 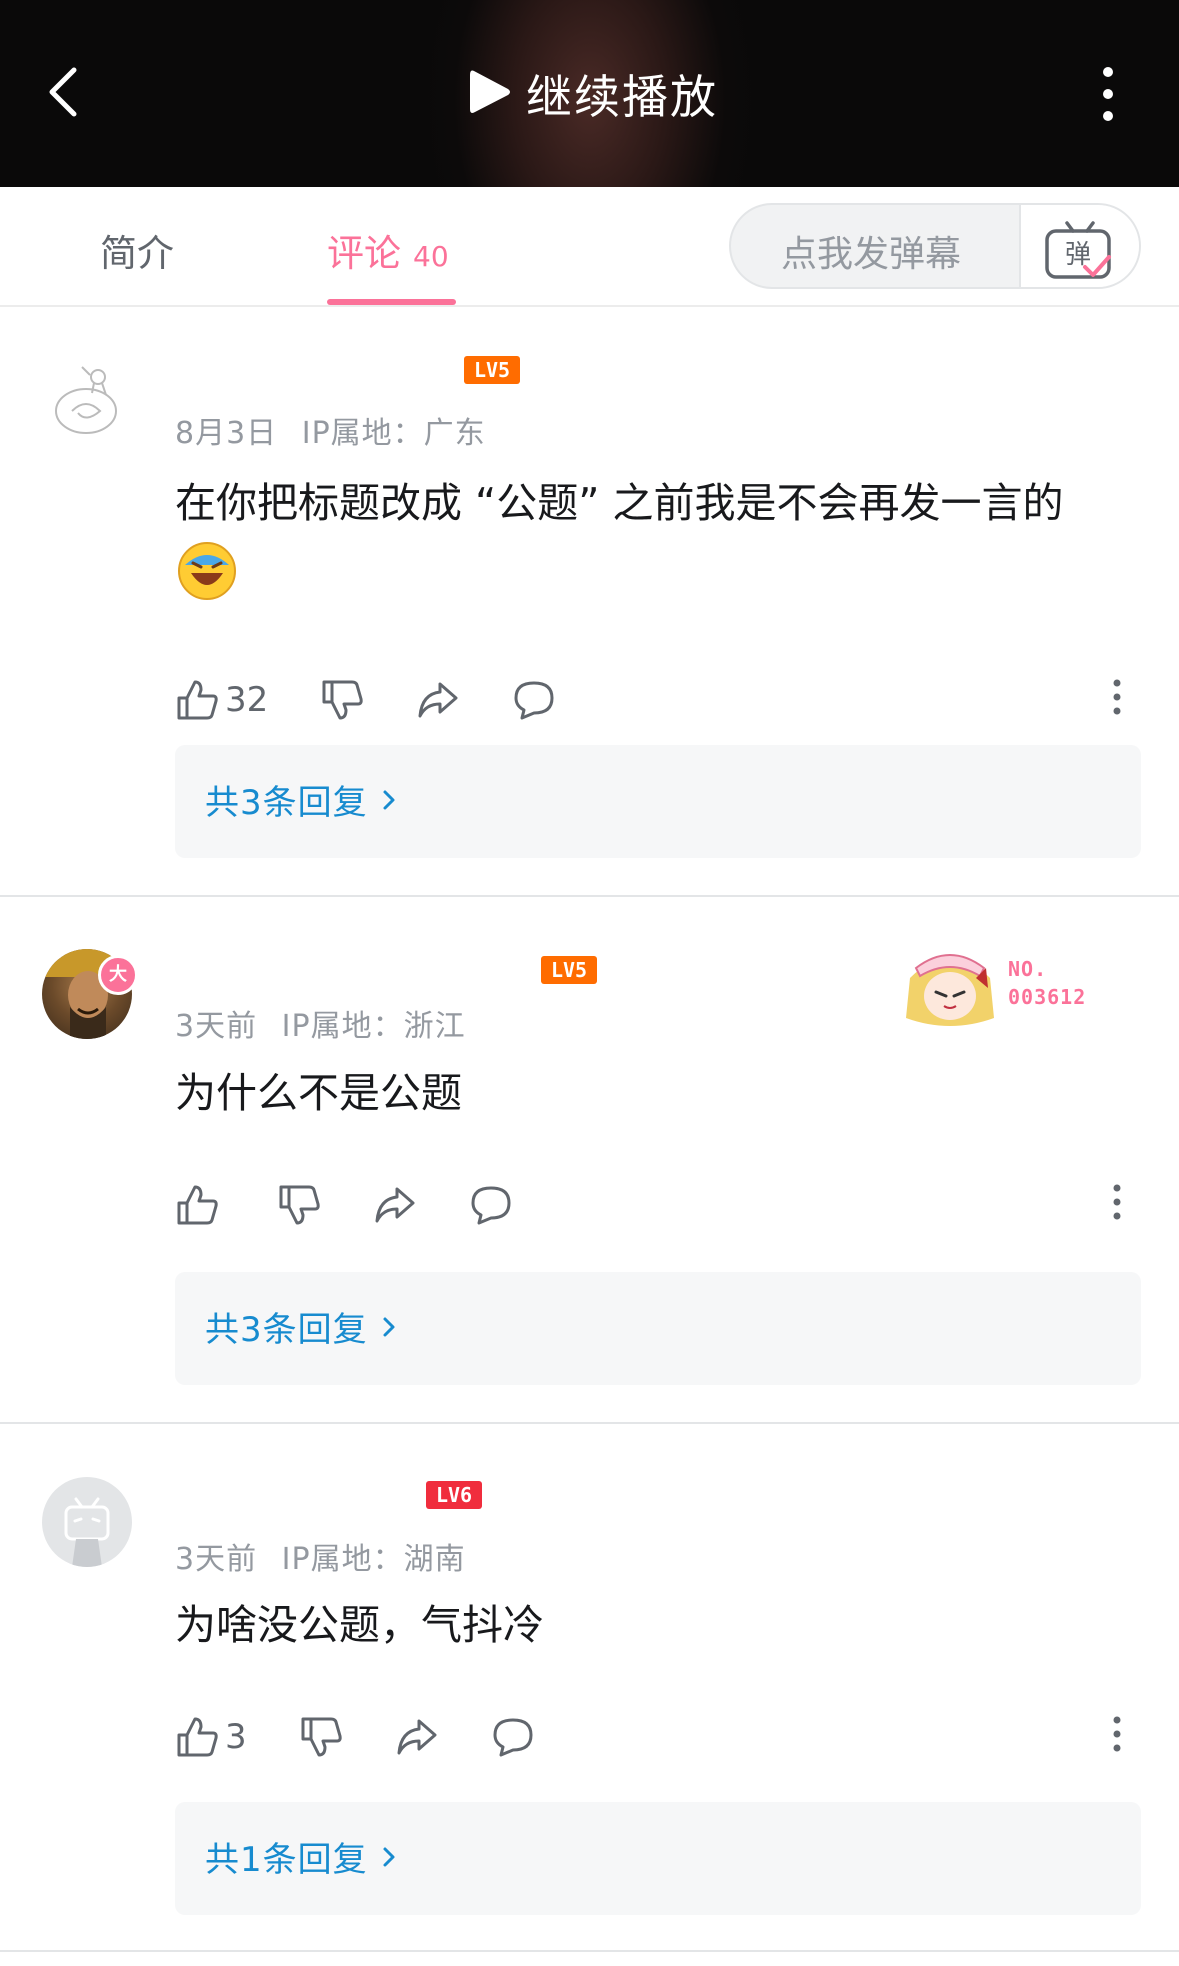 I want to click on comments-count: 40, so click(x=431, y=256).